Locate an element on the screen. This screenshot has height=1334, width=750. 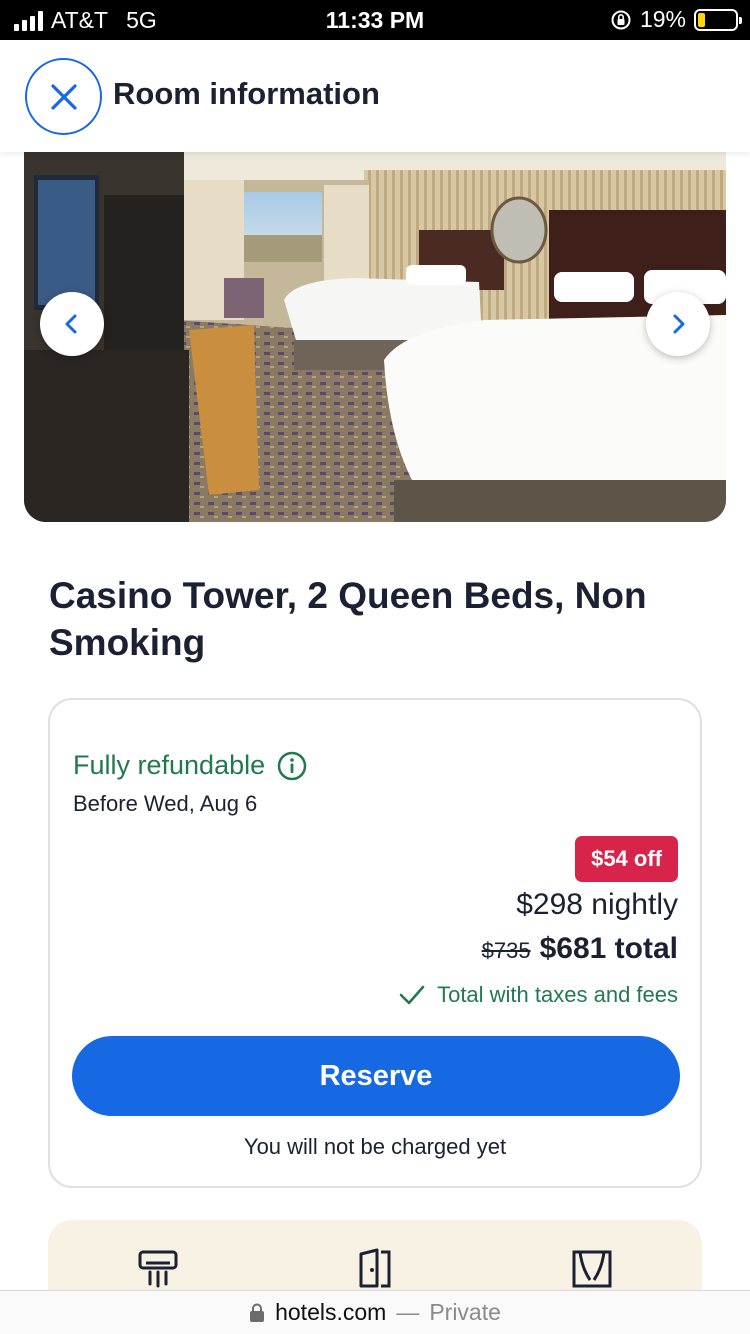
lock-icon is located at coordinates (257, 1312).